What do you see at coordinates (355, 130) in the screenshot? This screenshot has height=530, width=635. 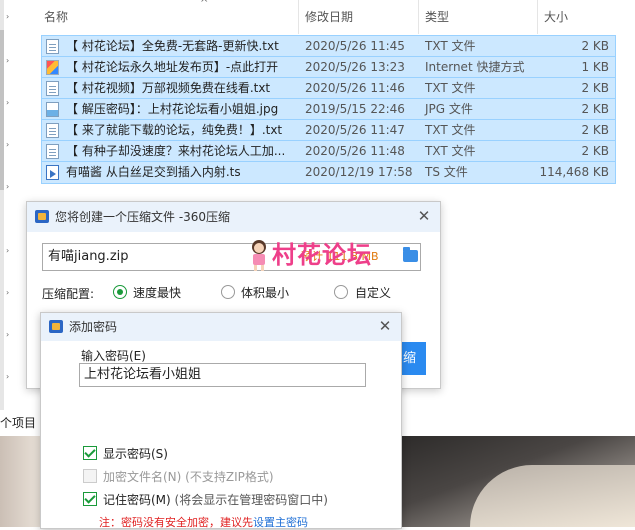 I see `file-date: 2020/5/26 11:47` at bounding box center [355, 130].